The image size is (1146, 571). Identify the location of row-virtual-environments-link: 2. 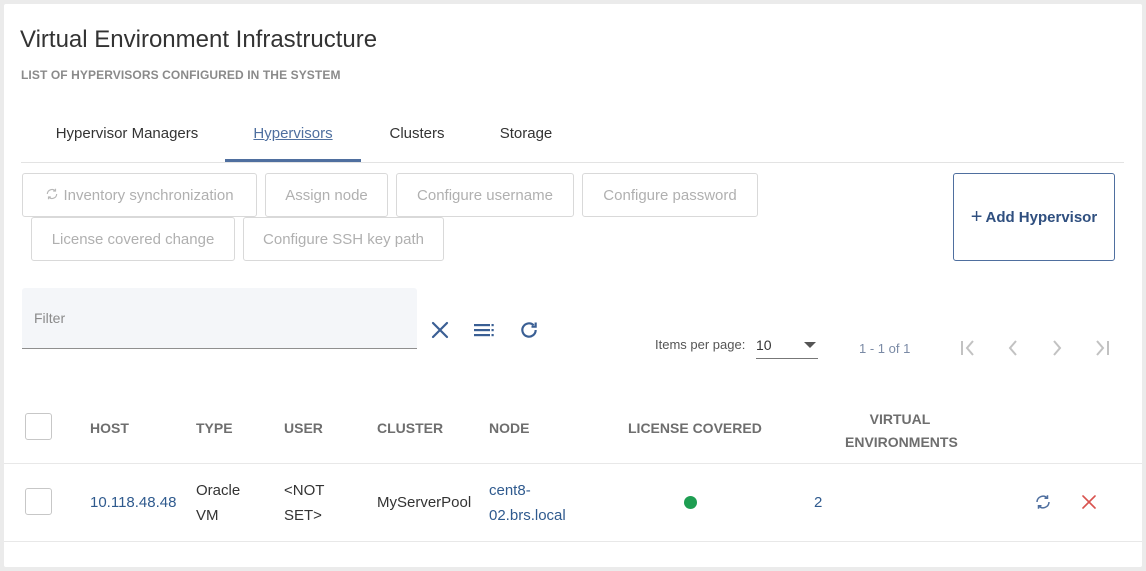
(818, 502).